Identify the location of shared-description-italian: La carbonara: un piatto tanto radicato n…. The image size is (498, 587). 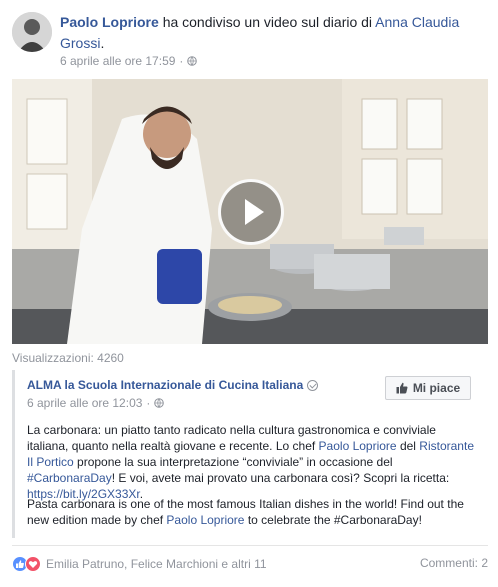
(253, 462).